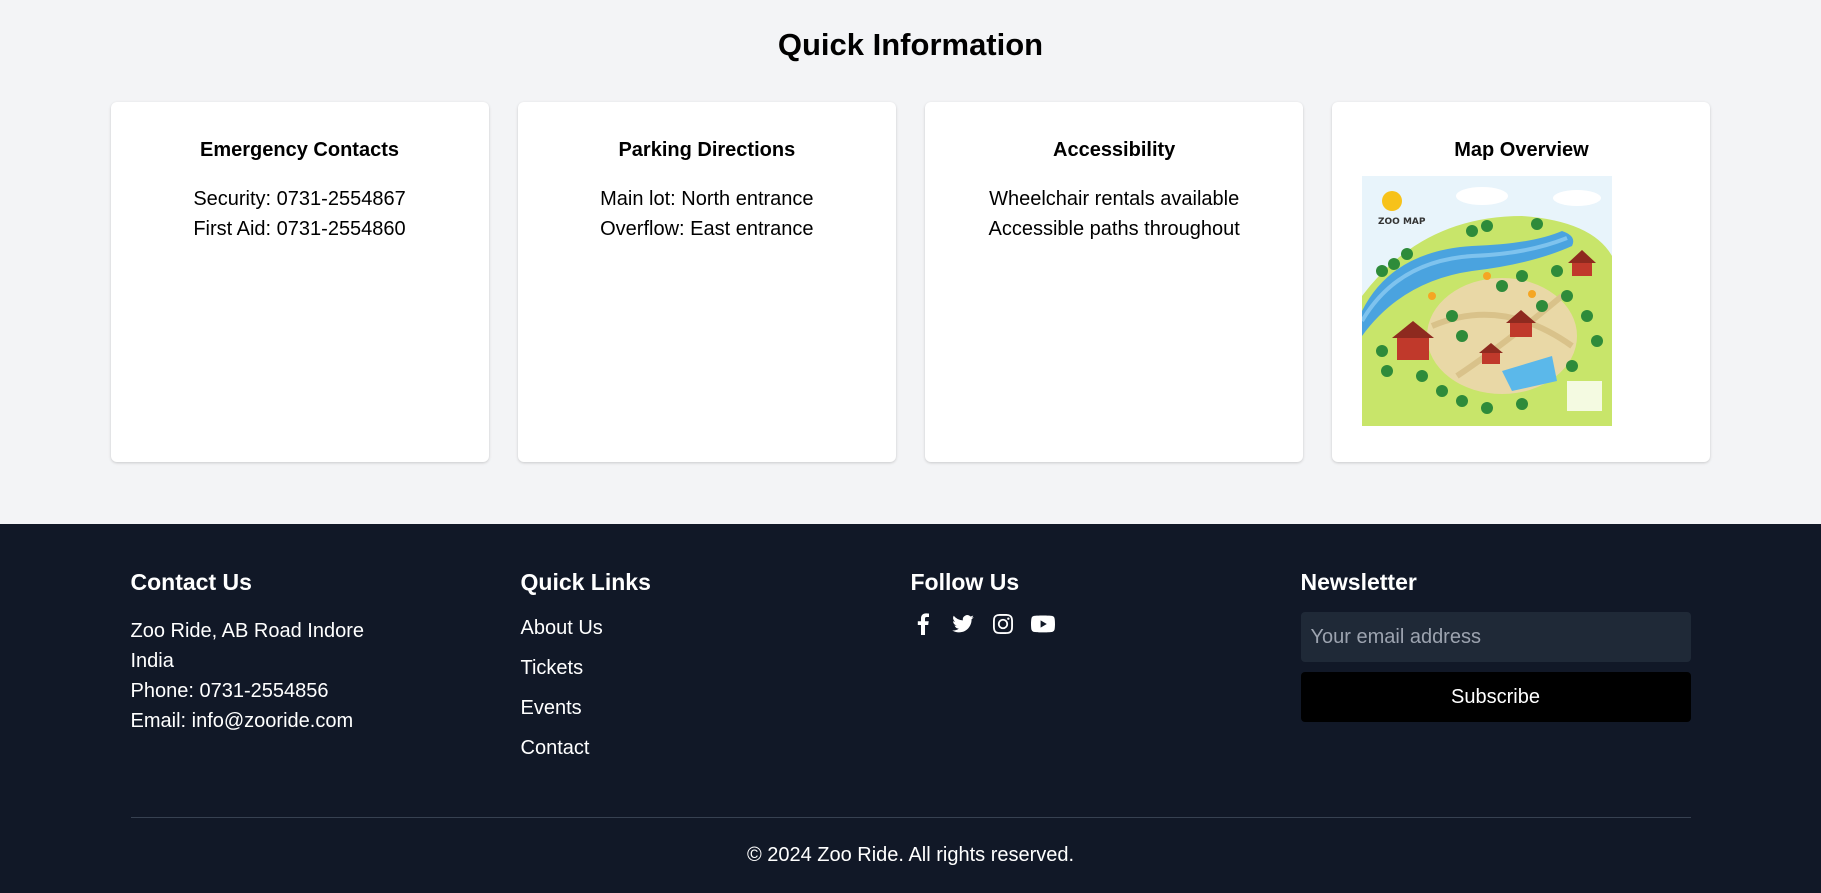 The width and height of the screenshot is (1821, 893). Describe the element at coordinates (1358, 582) in the screenshot. I see `newsletter-heading: Newsletter` at that location.